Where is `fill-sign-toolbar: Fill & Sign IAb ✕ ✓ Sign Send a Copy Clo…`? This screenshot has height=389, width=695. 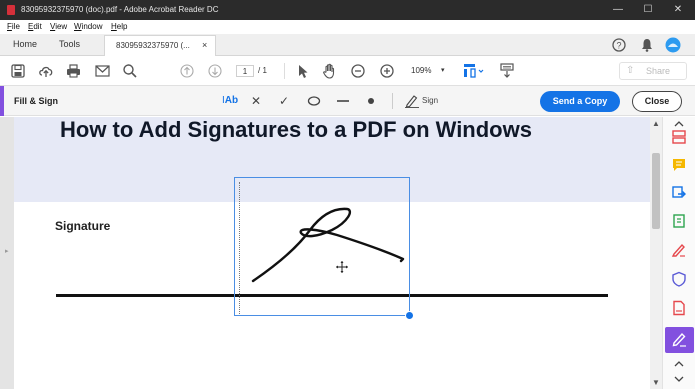
fill-sign-toolbar: Fill & Sign IAb ✕ ✓ Sign Send a Copy Clo… is located at coordinates (347, 101).